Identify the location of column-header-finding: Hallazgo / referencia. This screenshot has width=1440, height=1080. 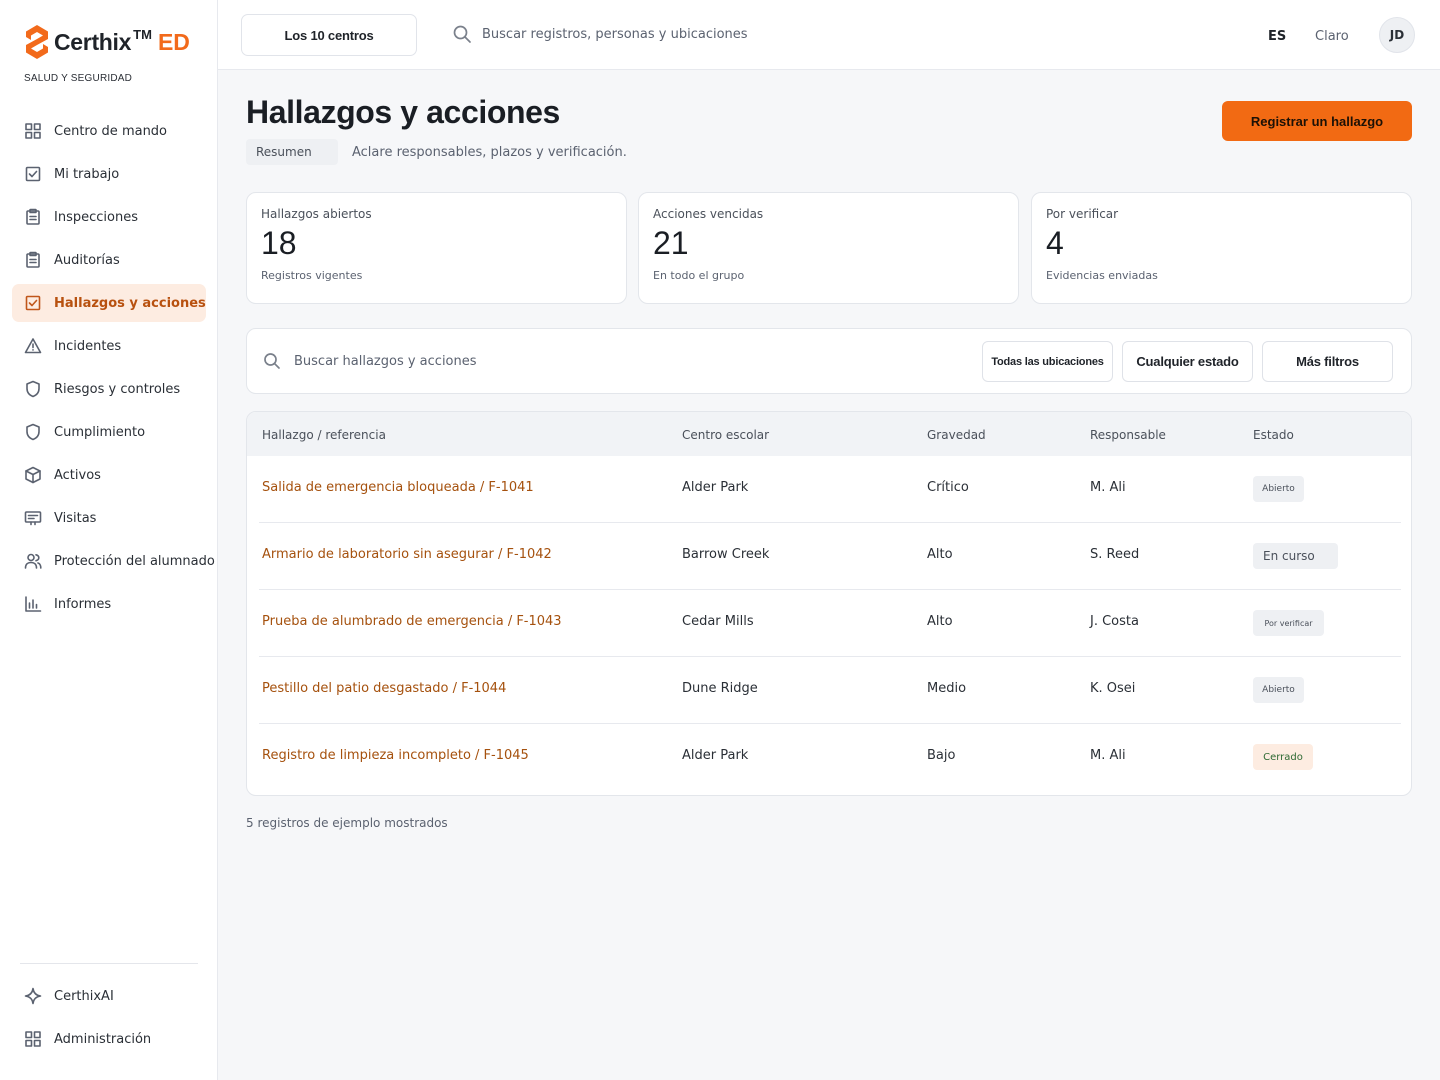
(324, 435).